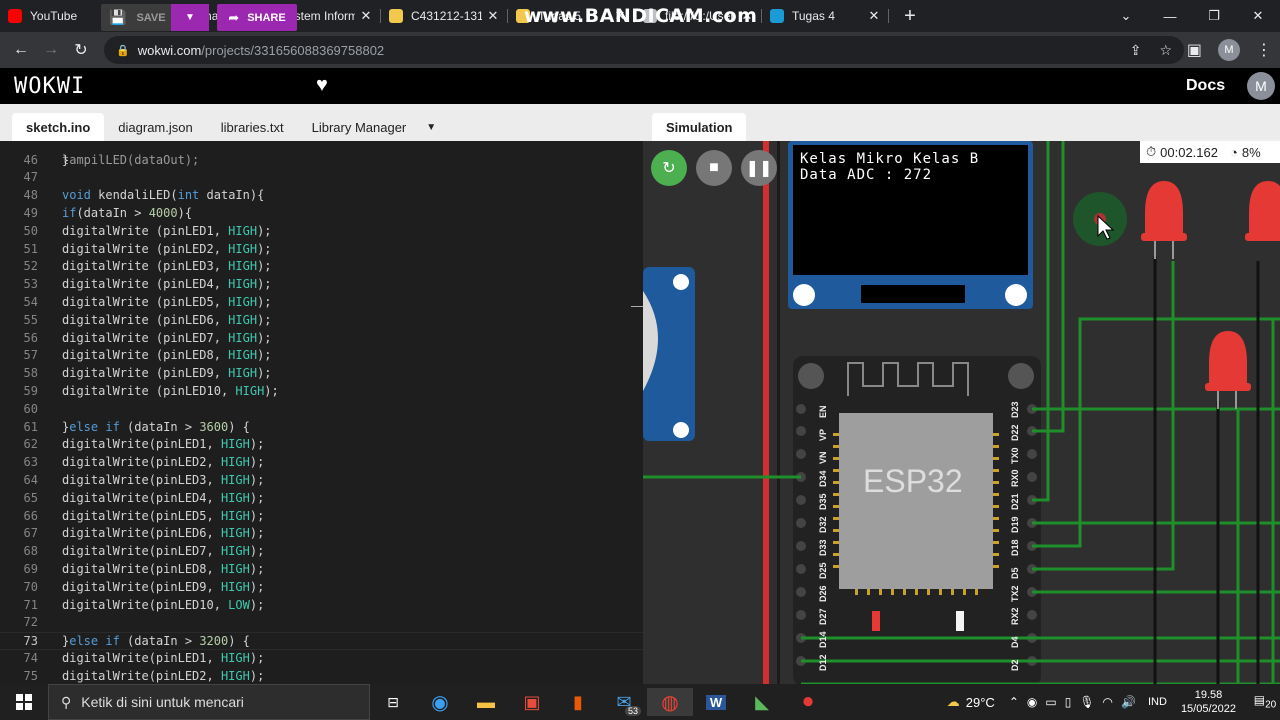 The image size is (1280, 720). I want to click on docs-link: Docs, so click(1205, 86).